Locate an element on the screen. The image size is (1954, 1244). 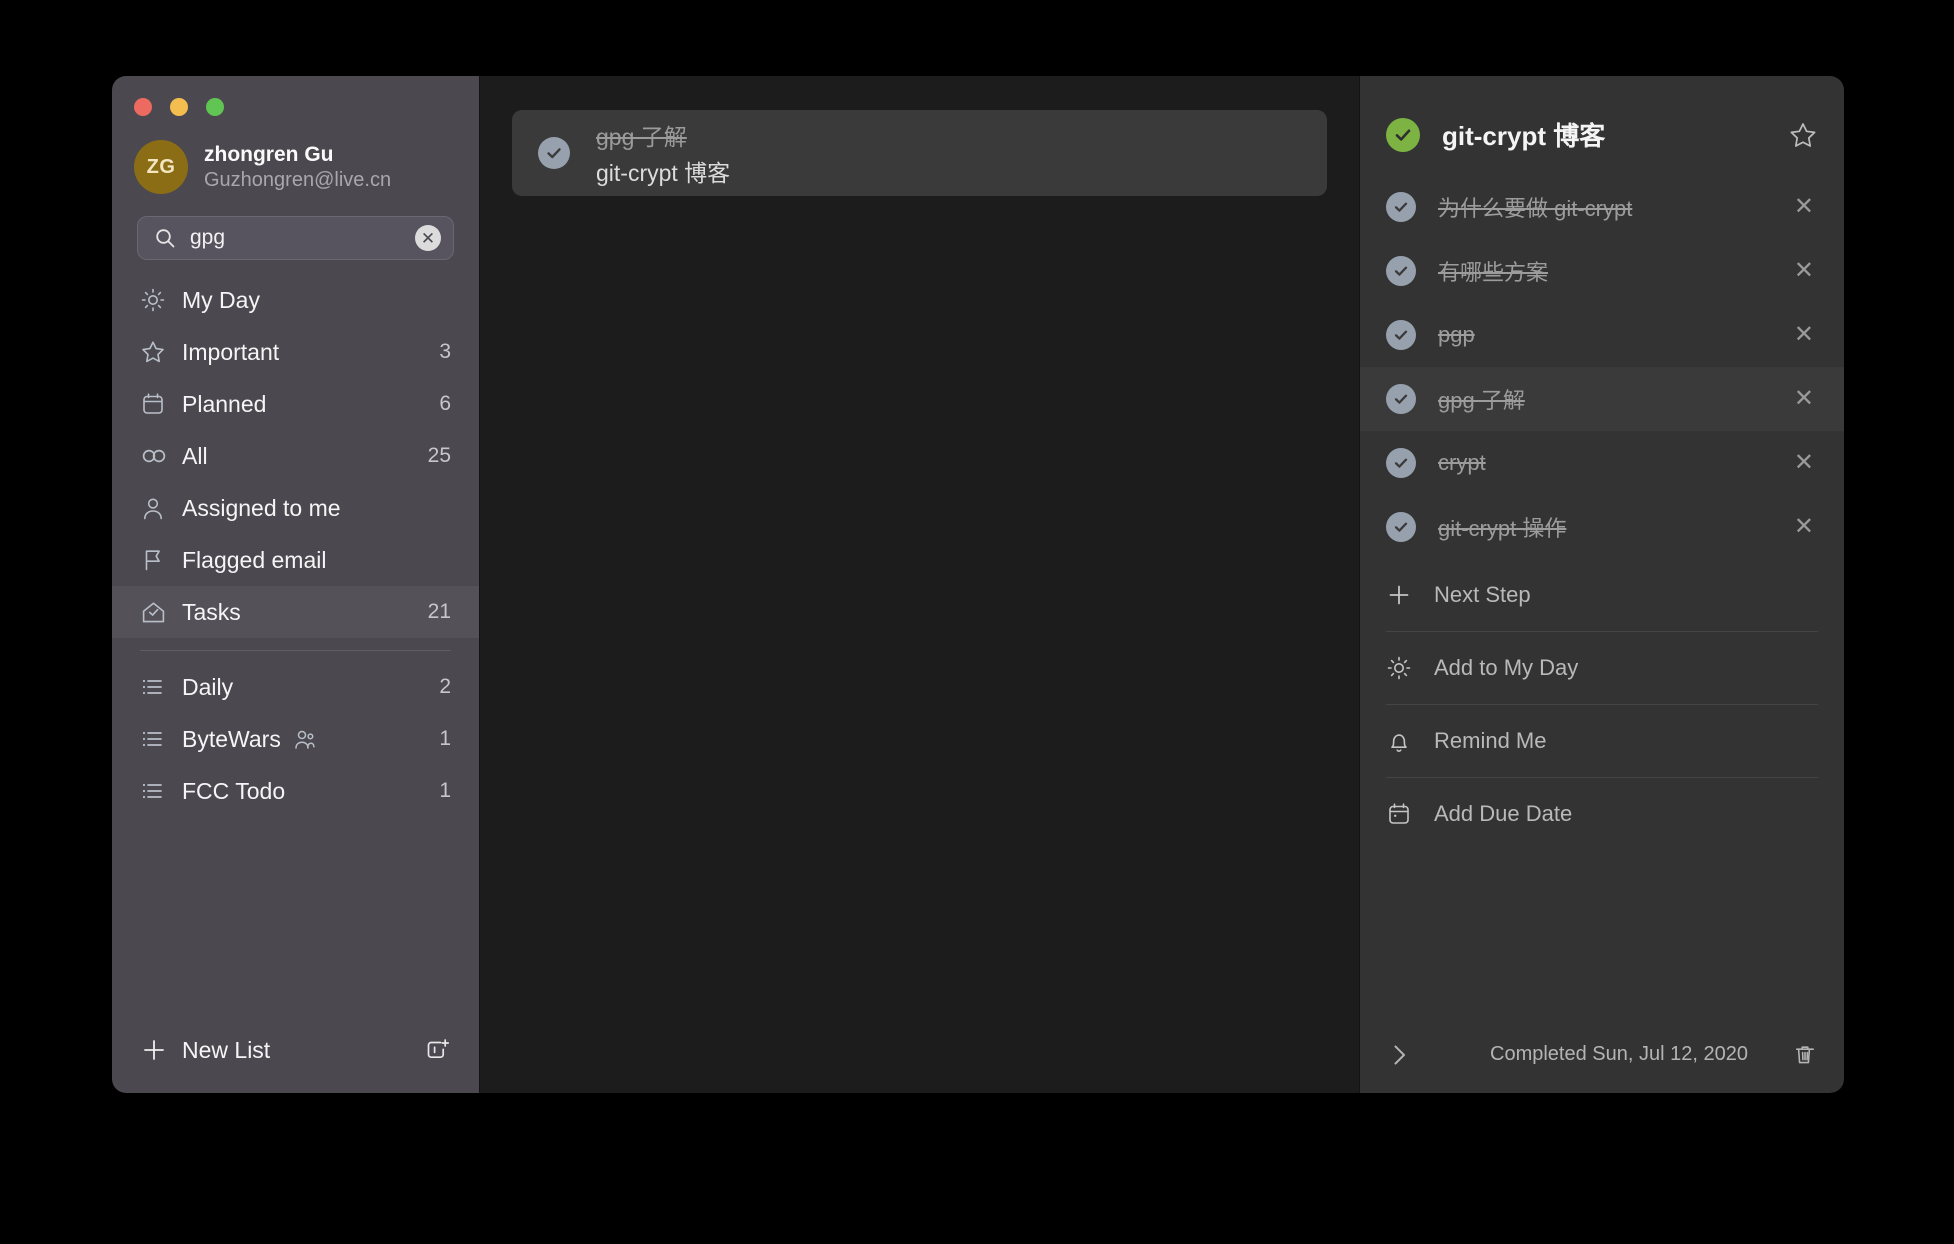
detail-footer: Completed Sun, Jul 12, 2020 is located at coordinates (1602, 1054).